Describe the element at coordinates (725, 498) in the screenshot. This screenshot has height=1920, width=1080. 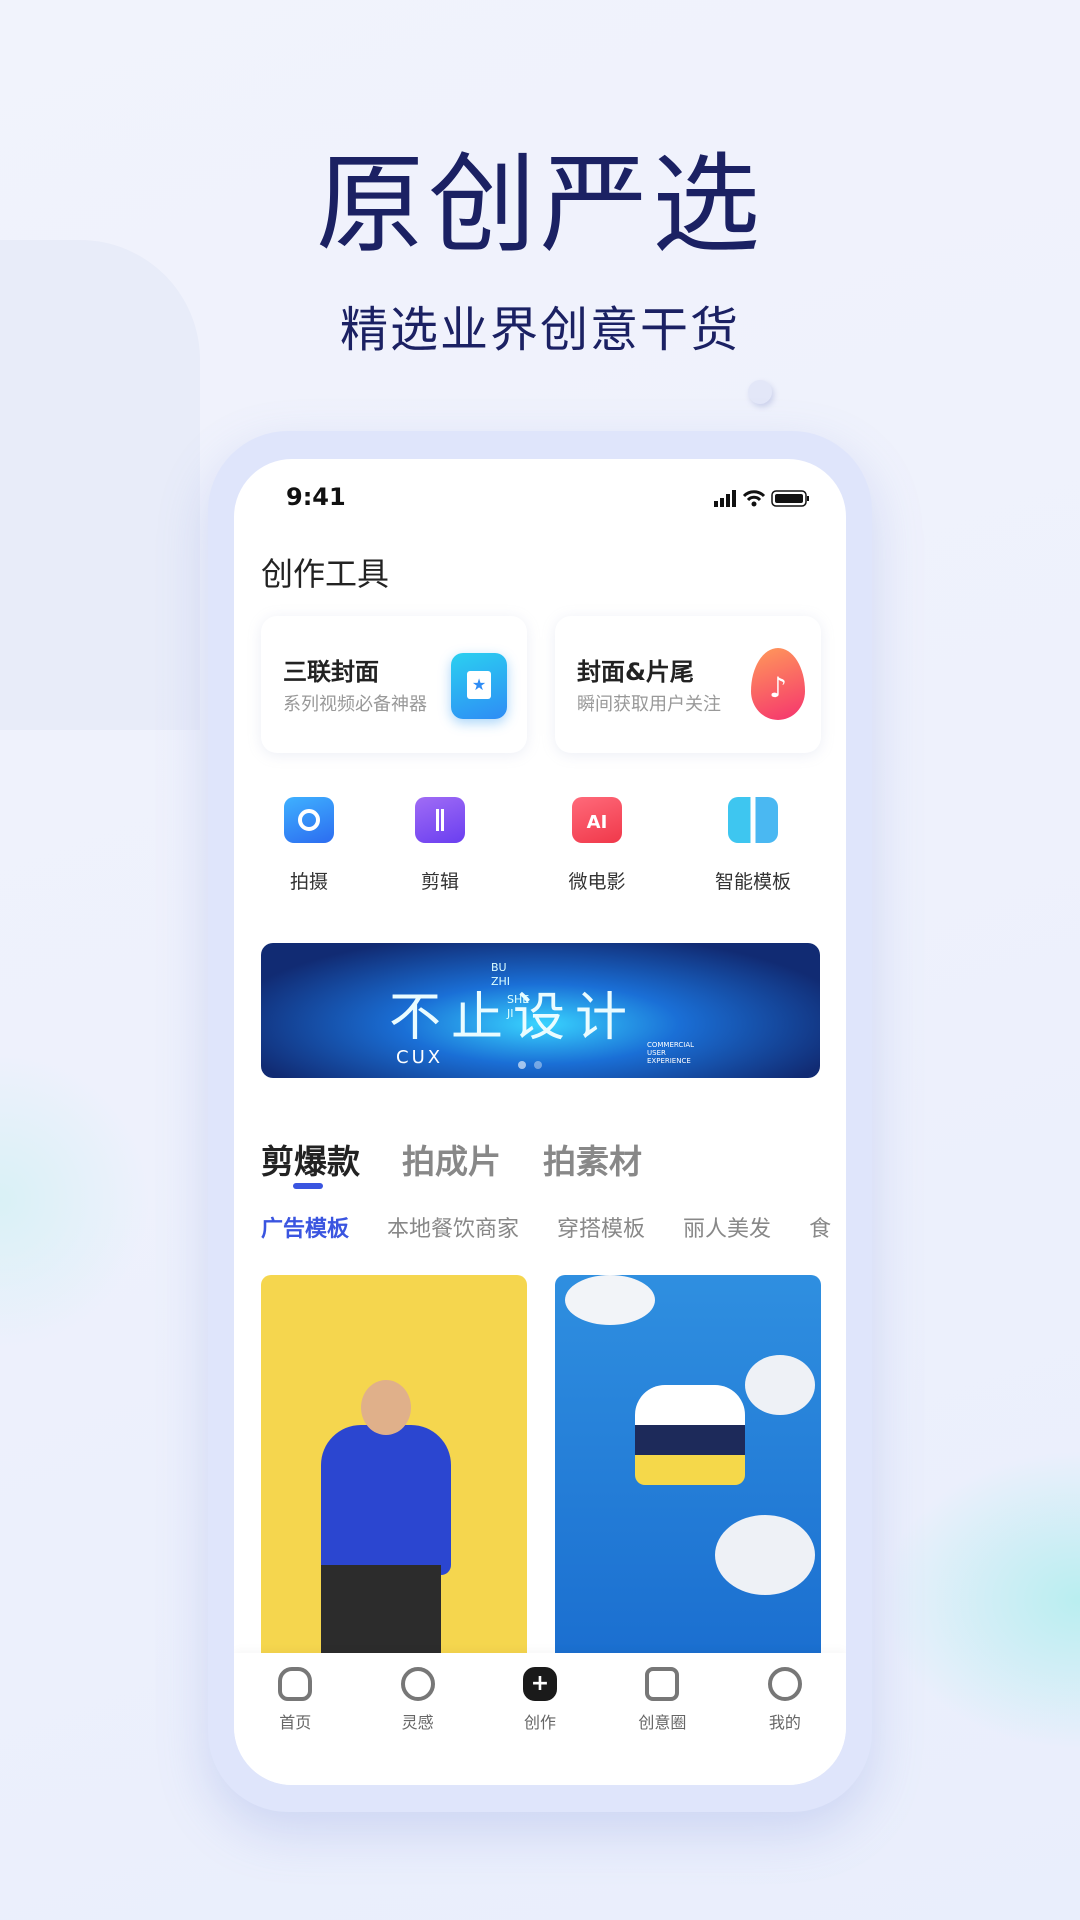
I see `signal-icon` at that location.